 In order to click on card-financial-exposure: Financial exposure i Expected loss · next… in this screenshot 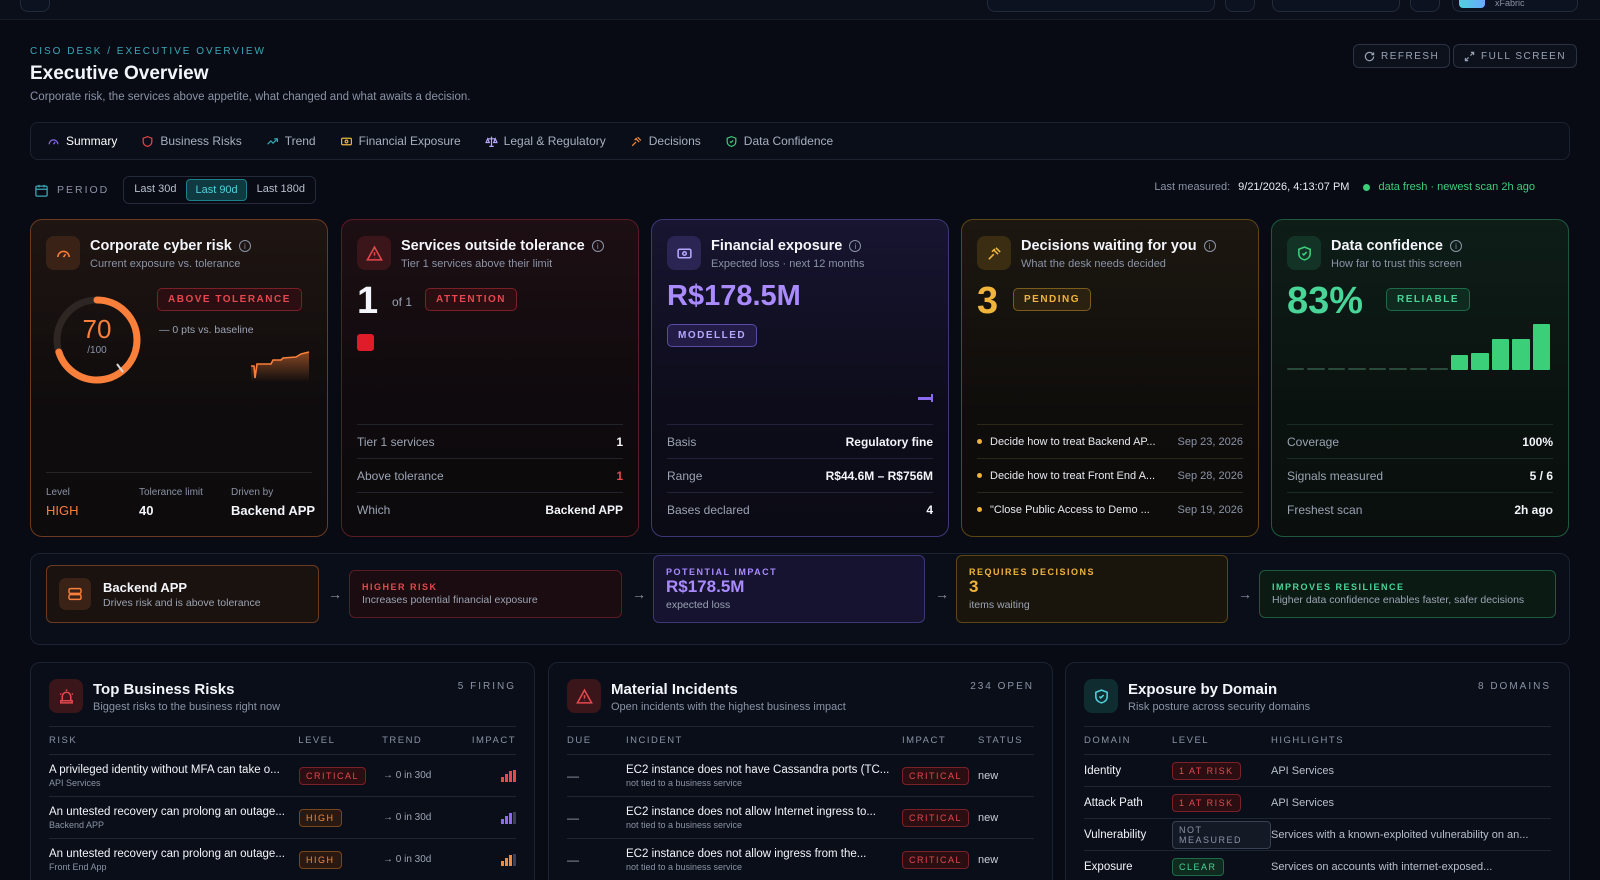, I will do `click(800, 378)`.